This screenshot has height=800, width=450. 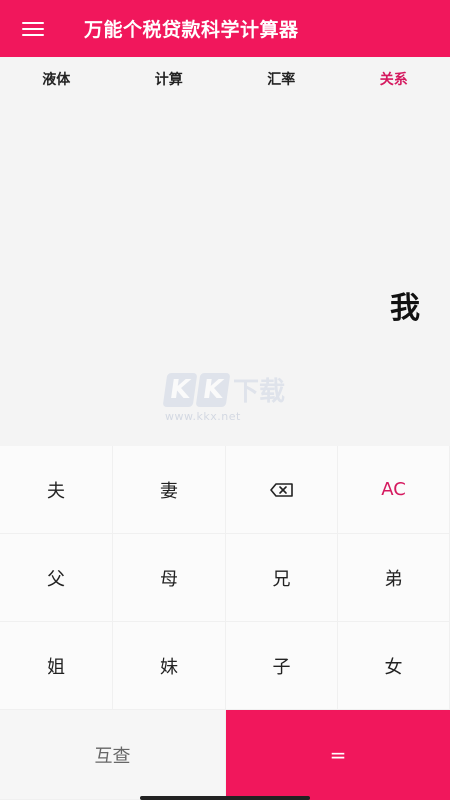 What do you see at coordinates (169, 578) in the screenshot?
I see `key-mother: 母` at bounding box center [169, 578].